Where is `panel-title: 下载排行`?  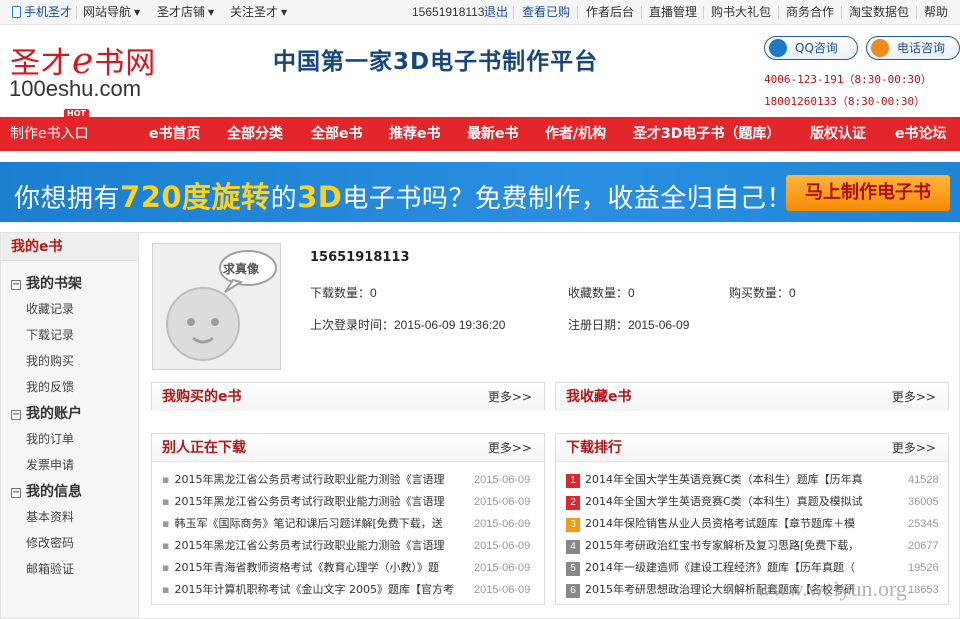 panel-title: 下载排行 is located at coordinates (594, 448).